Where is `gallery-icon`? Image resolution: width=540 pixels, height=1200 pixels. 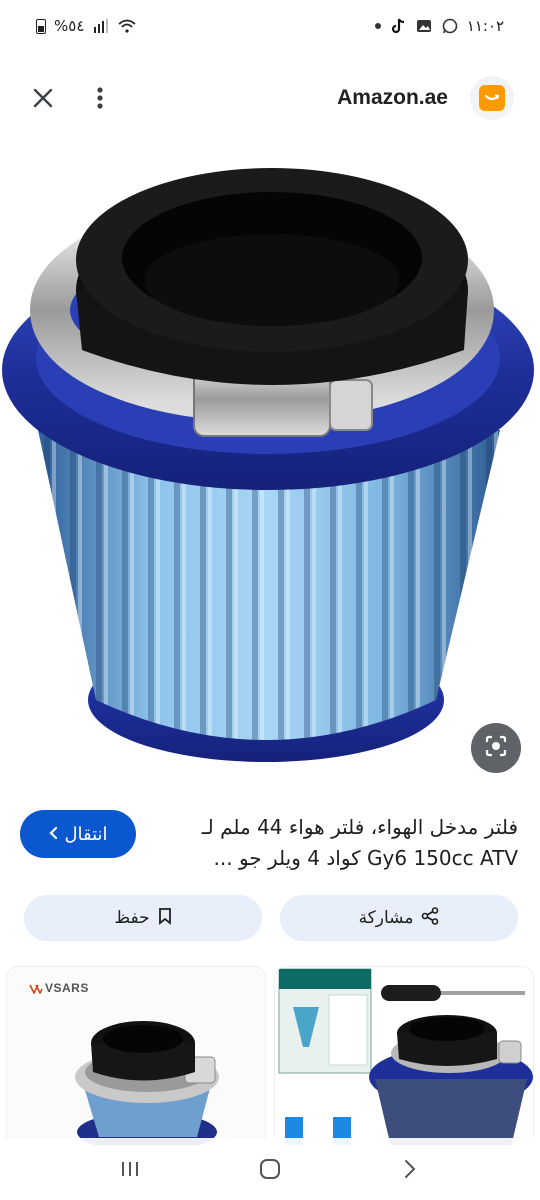
gallery-icon is located at coordinates (424, 26).